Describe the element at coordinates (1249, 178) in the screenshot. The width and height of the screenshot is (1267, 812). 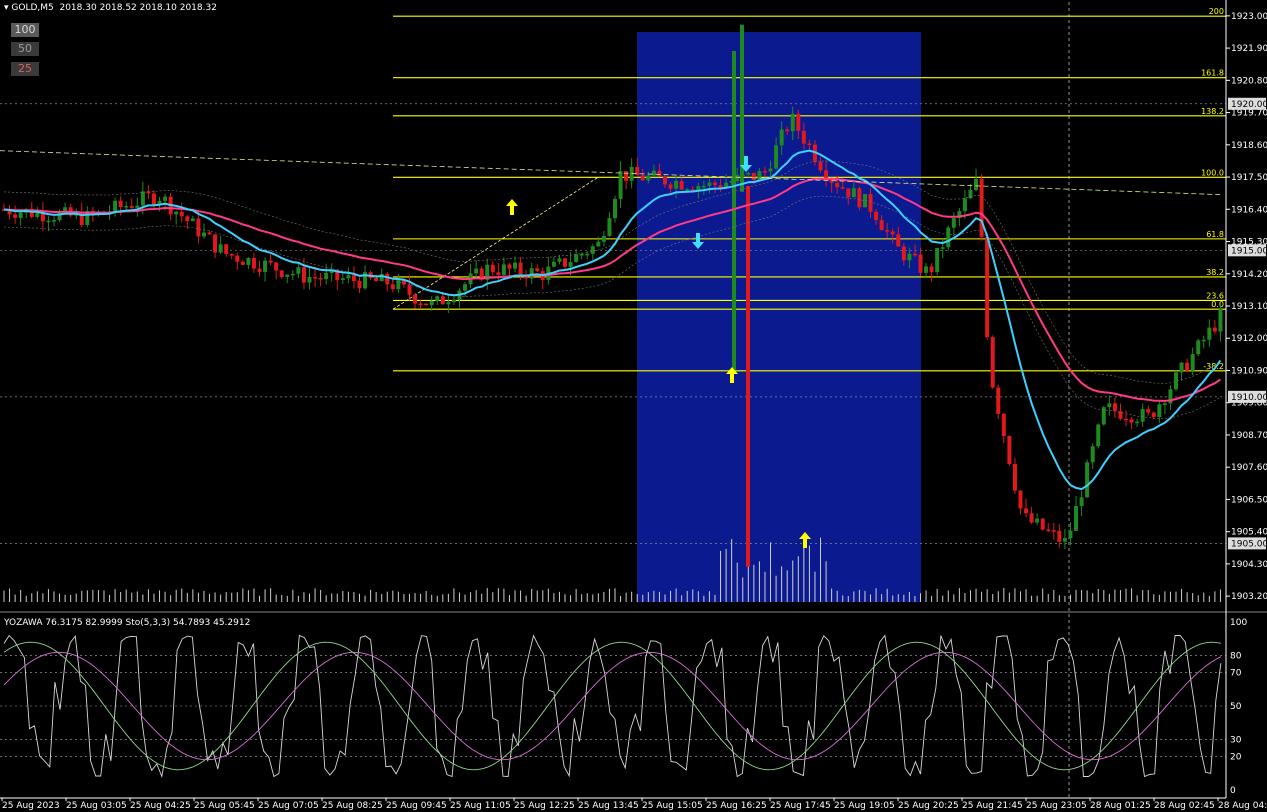
I see `price-tick-label: 1917.50` at that location.